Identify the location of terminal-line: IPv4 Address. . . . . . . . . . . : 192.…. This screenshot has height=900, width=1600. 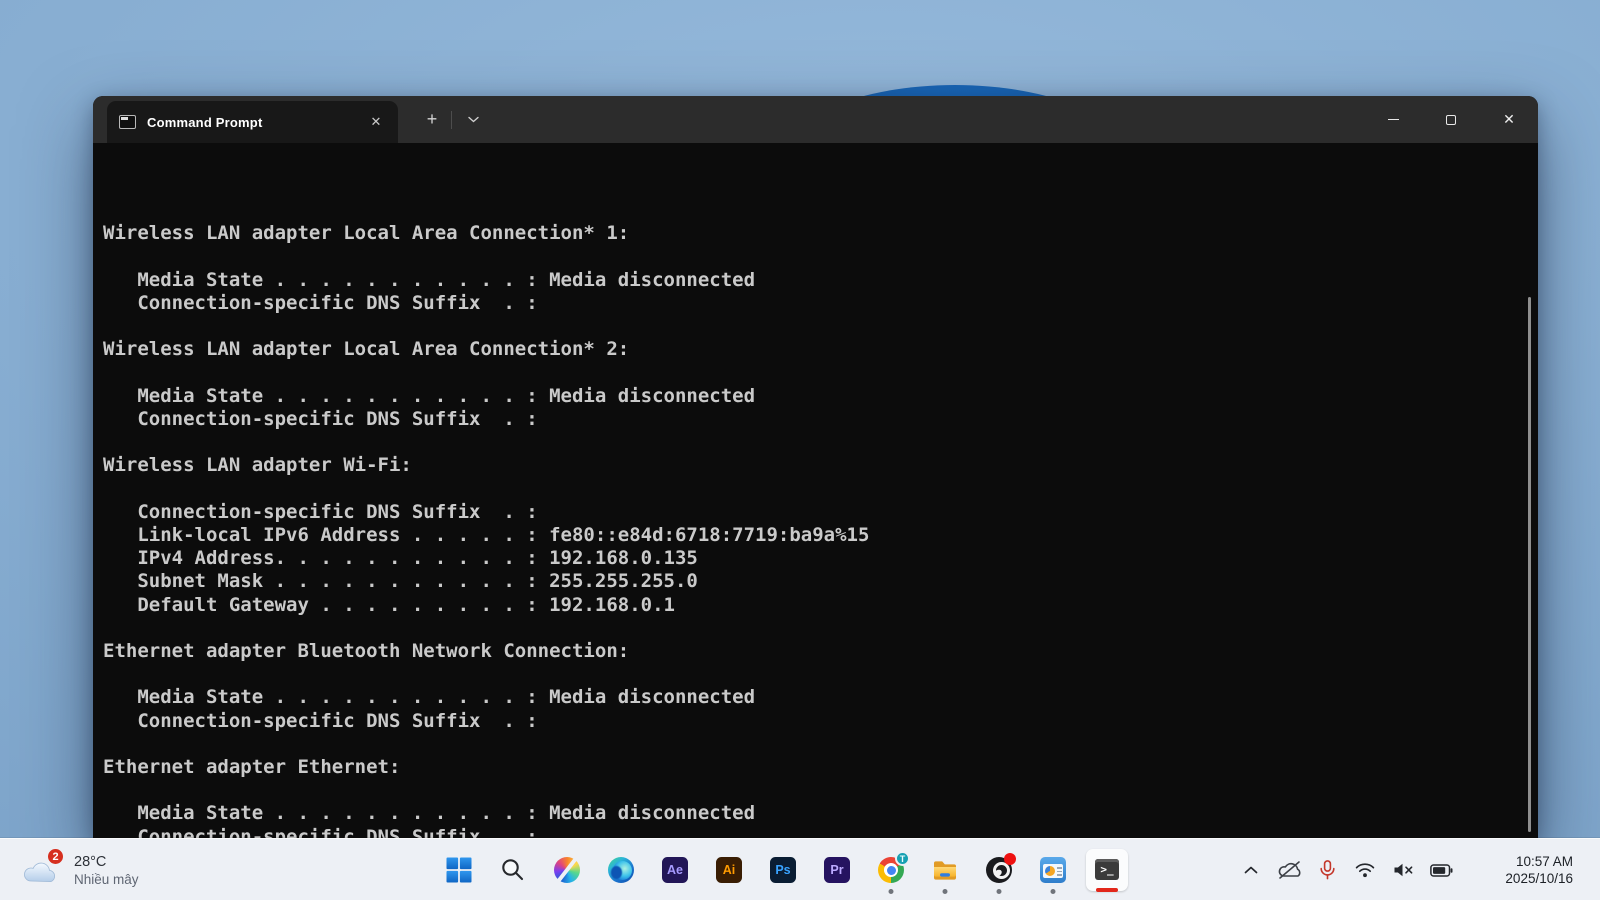
(400, 558).